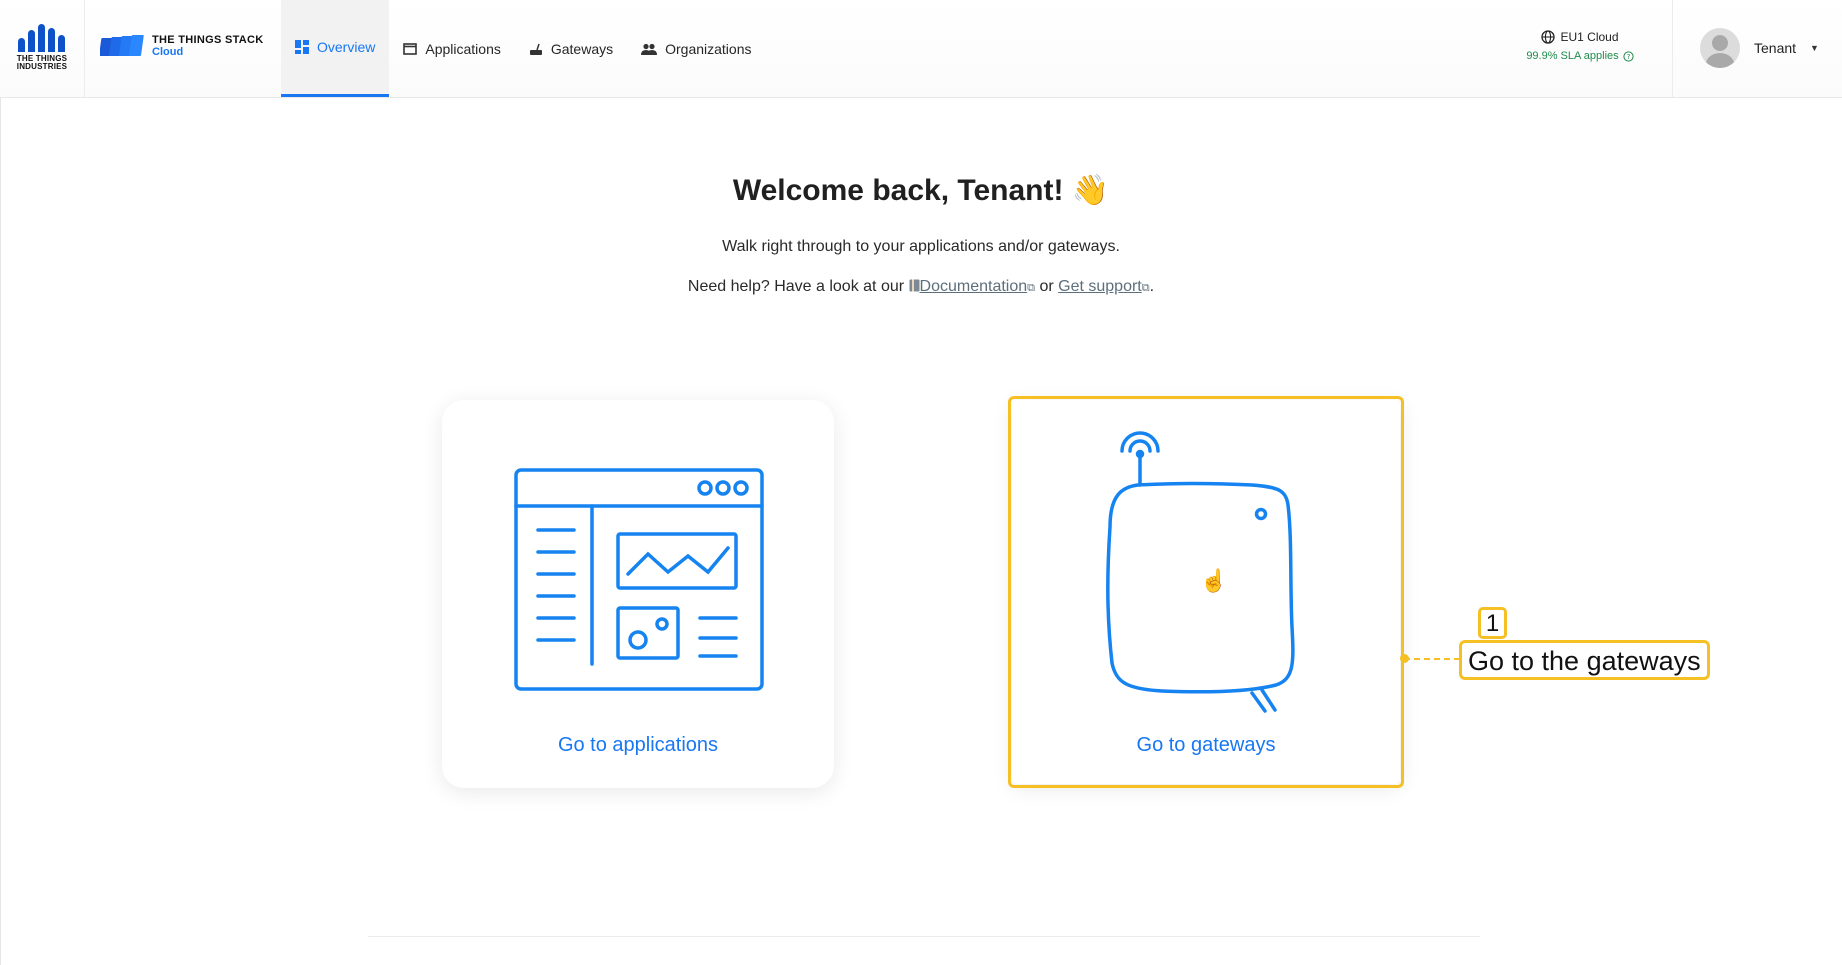 The height and width of the screenshot is (965, 1842). Describe the element at coordinates (1432, 659) in the screenshot. I see `callout-connector` at that location.